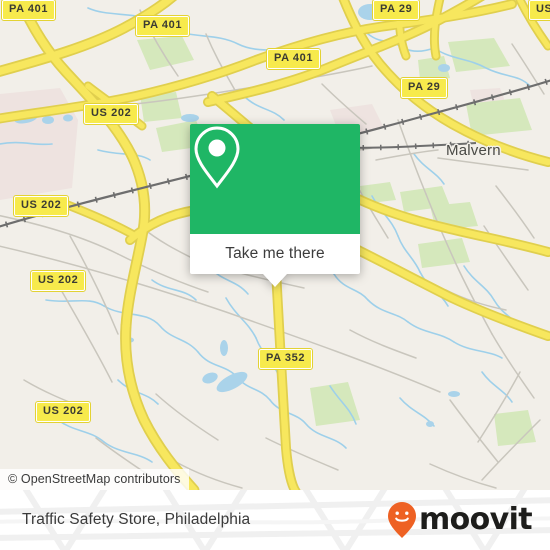 The image size is (550, 550). Describe the element at coordinates (473, 150) in the screenshot. I see `place-label: Malvern` at that location.